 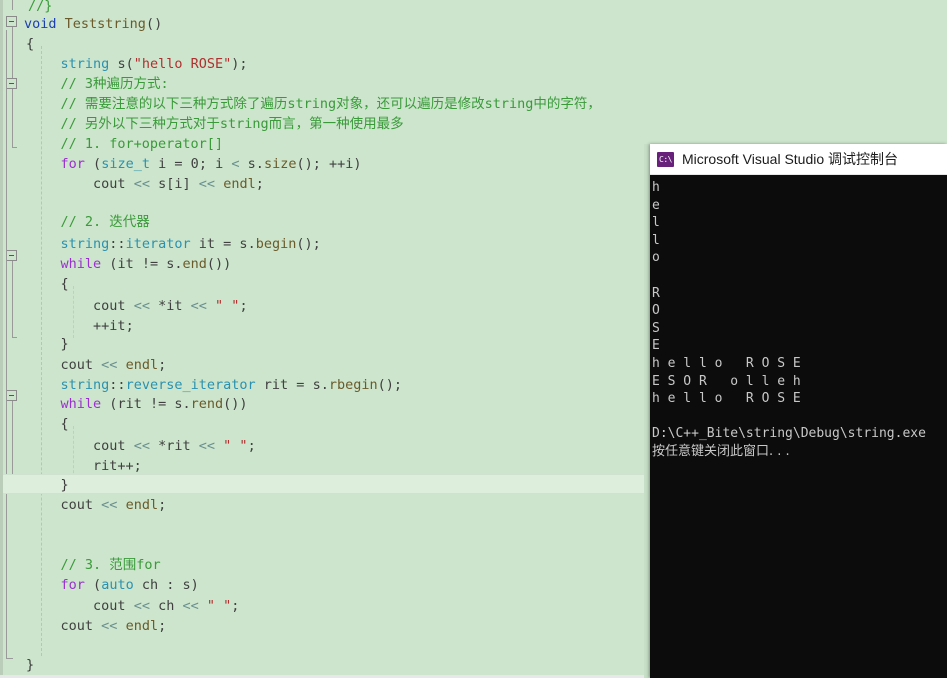 What do you see at coordinates (113, 505) in the screenshot?
I see `code-line-26: cout << endl;` at bounding box center [113, 505].